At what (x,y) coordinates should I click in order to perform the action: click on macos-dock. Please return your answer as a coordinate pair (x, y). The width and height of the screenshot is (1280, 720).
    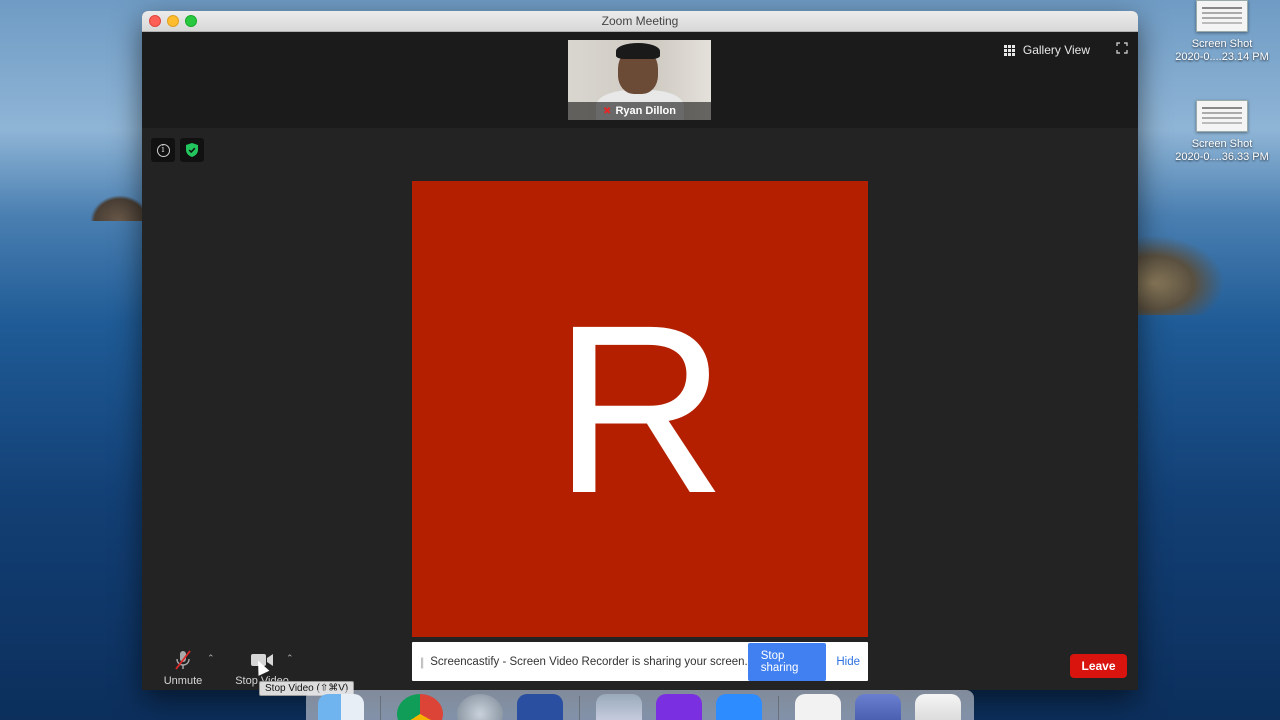
    Looking at the image, I should click on (640, 705).